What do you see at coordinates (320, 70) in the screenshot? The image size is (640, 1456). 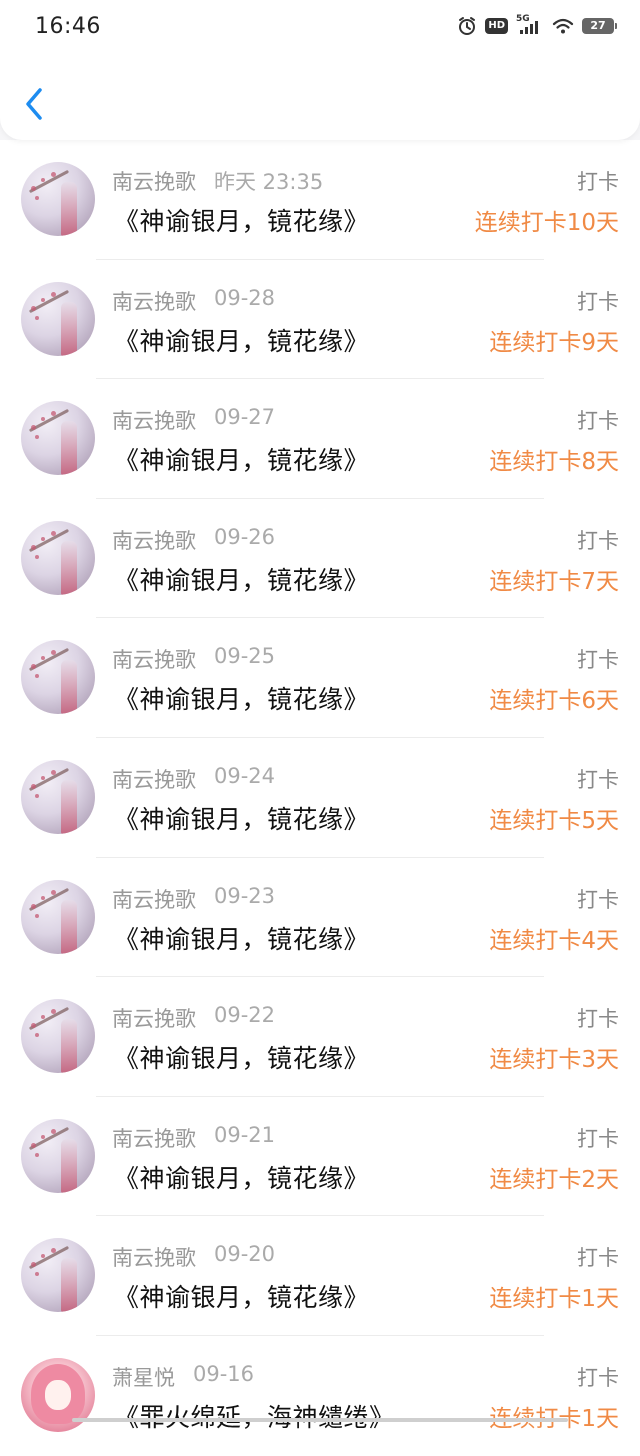 I see `header-bar: 16:46 HD 5G 27` at bounding box center [320, 70].